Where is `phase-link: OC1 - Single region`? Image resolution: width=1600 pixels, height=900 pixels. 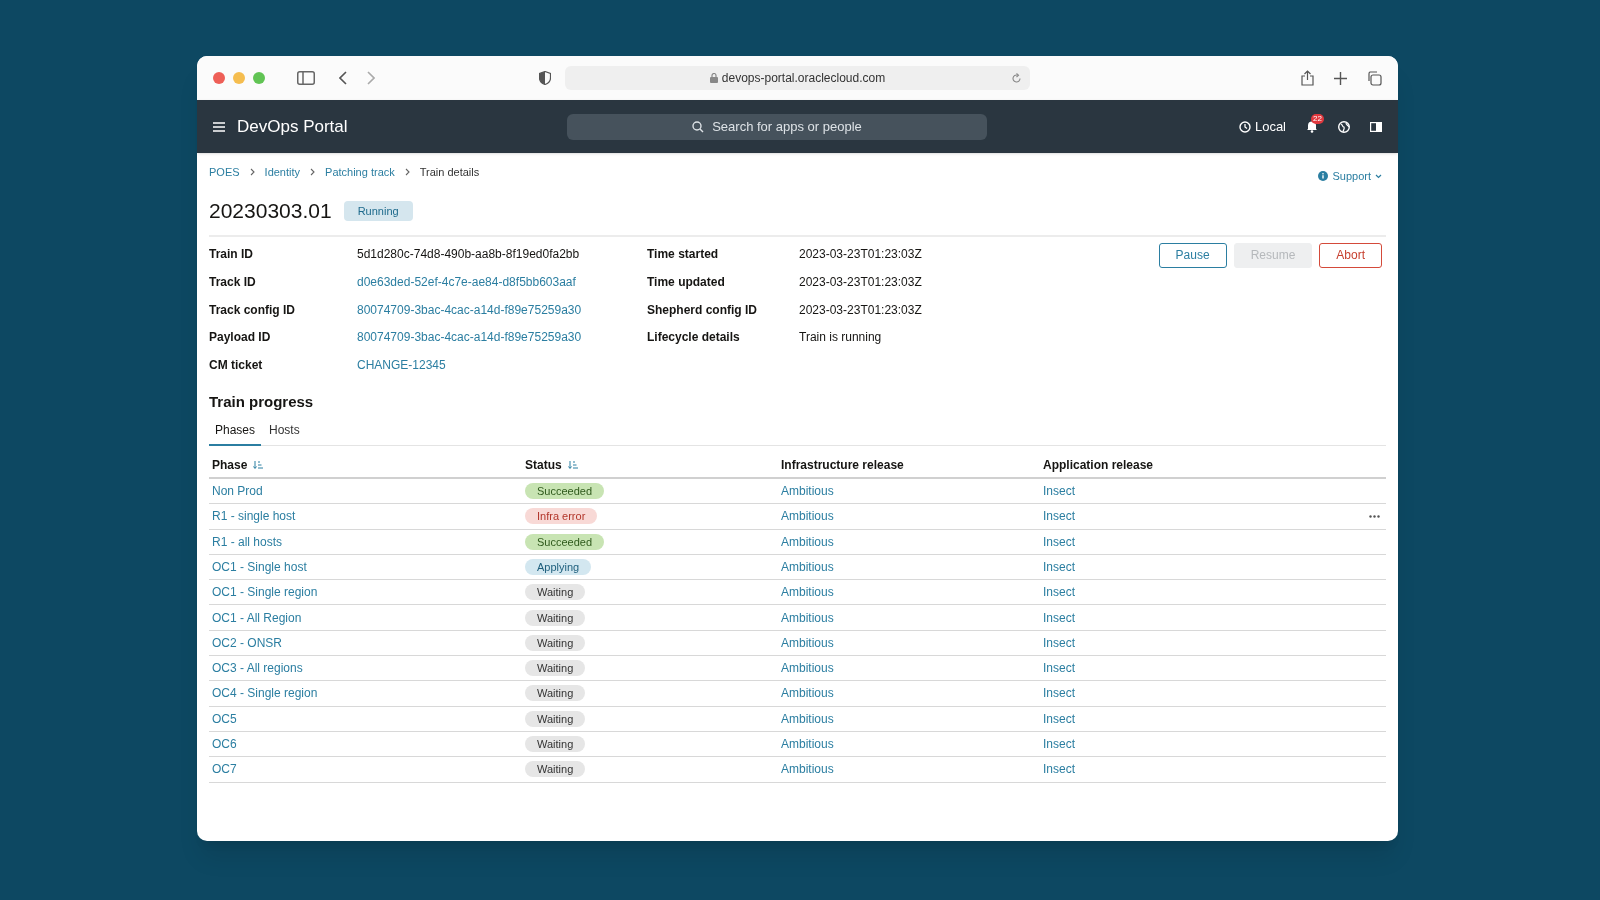 phase-link: OC1 - Single region is located at coordinates (265, 592).